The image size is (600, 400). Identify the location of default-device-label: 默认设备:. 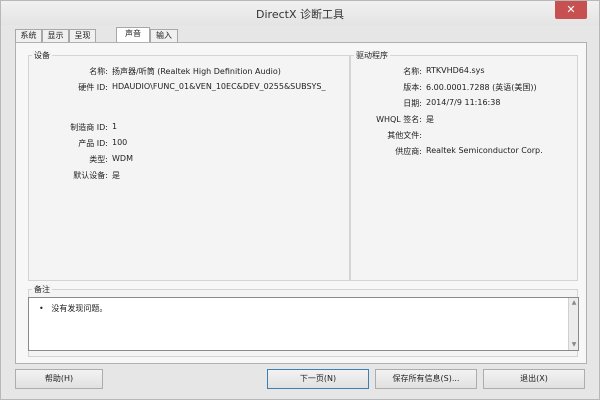
(90, 175).